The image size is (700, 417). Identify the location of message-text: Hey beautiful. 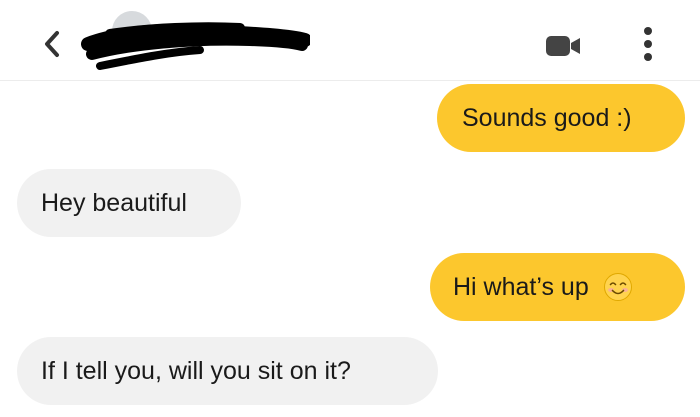
(114, 202).